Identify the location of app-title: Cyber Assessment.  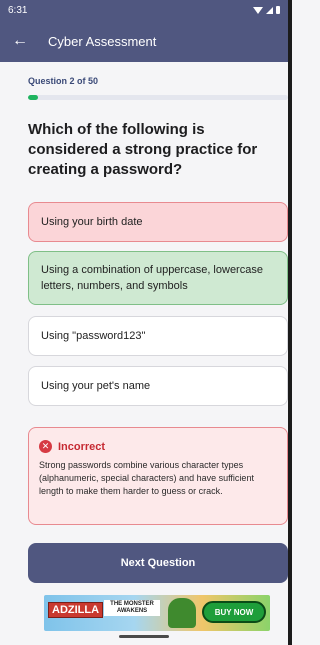
(102, 41).